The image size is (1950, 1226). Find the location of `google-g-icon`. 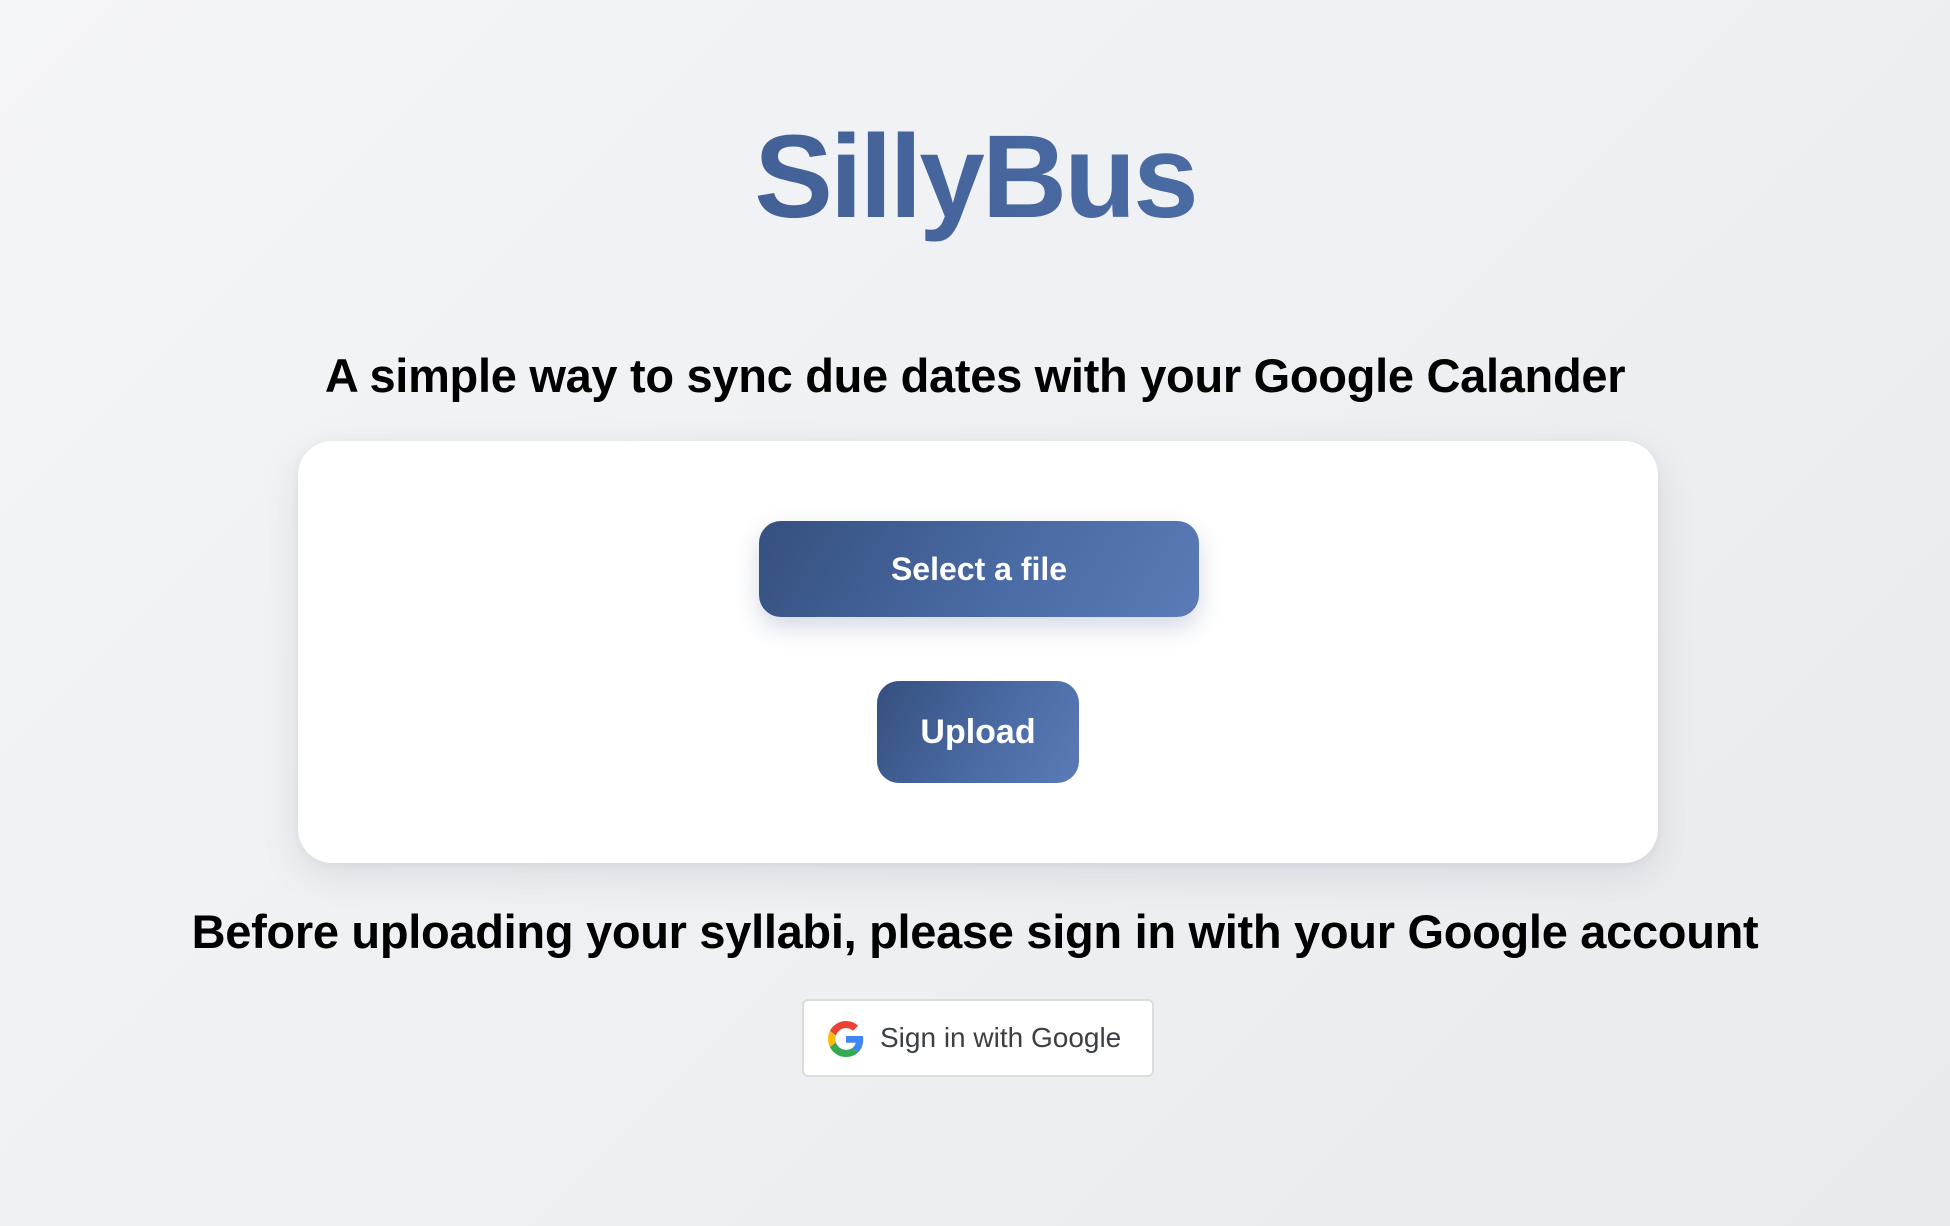

google-g-icon is located at coordinates (846, 1039).